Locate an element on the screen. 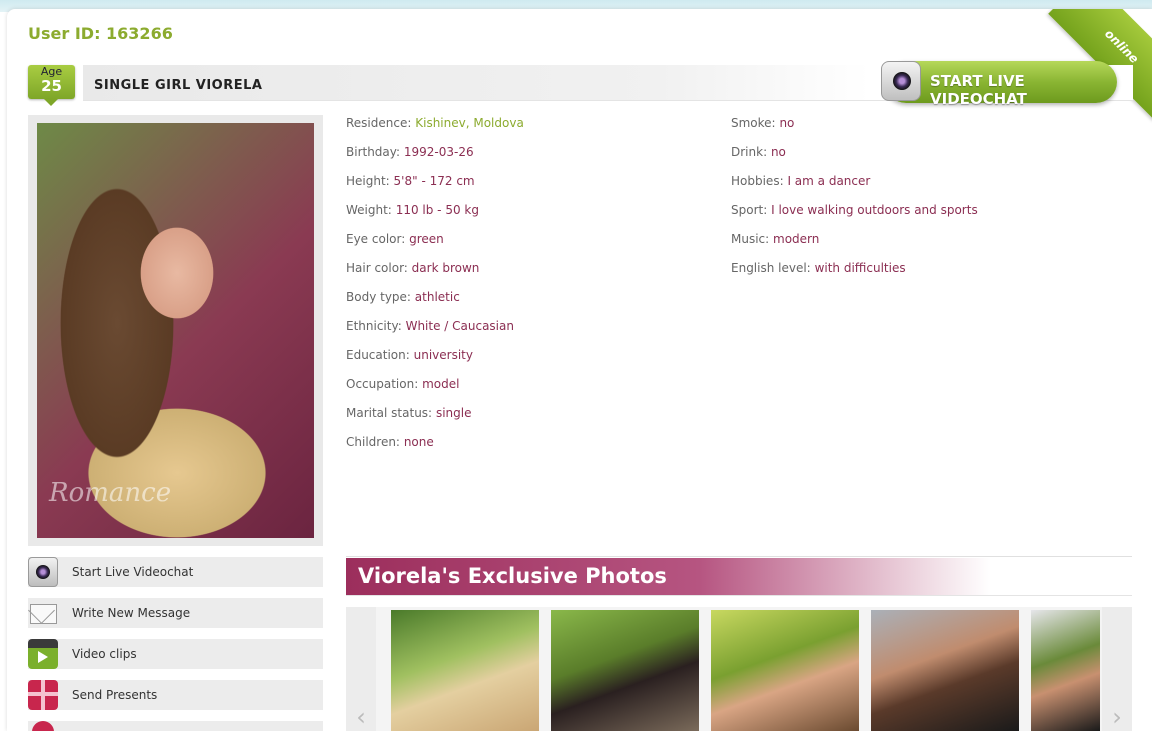  age-badge: Age 25 is located at coordinates (51, 85).